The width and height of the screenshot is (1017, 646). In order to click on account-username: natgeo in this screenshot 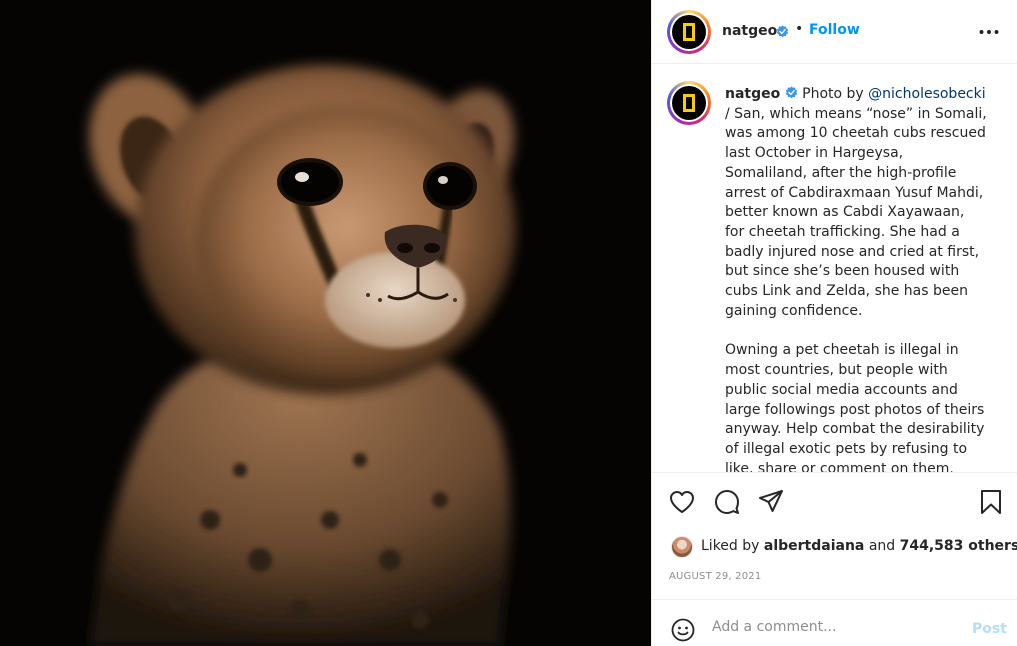, I will do `click(749, 31)`.